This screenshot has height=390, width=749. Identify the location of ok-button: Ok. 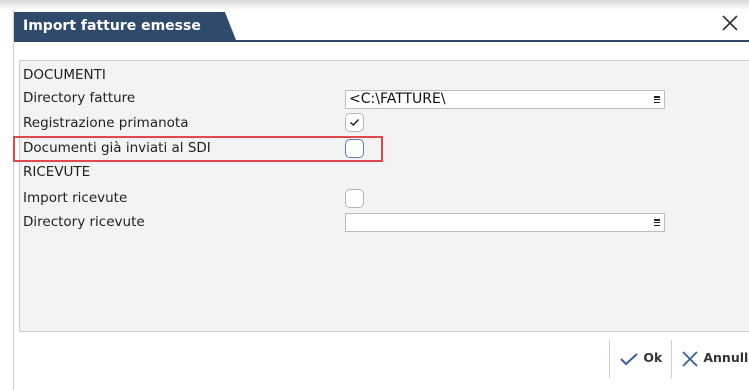
(640, 358).